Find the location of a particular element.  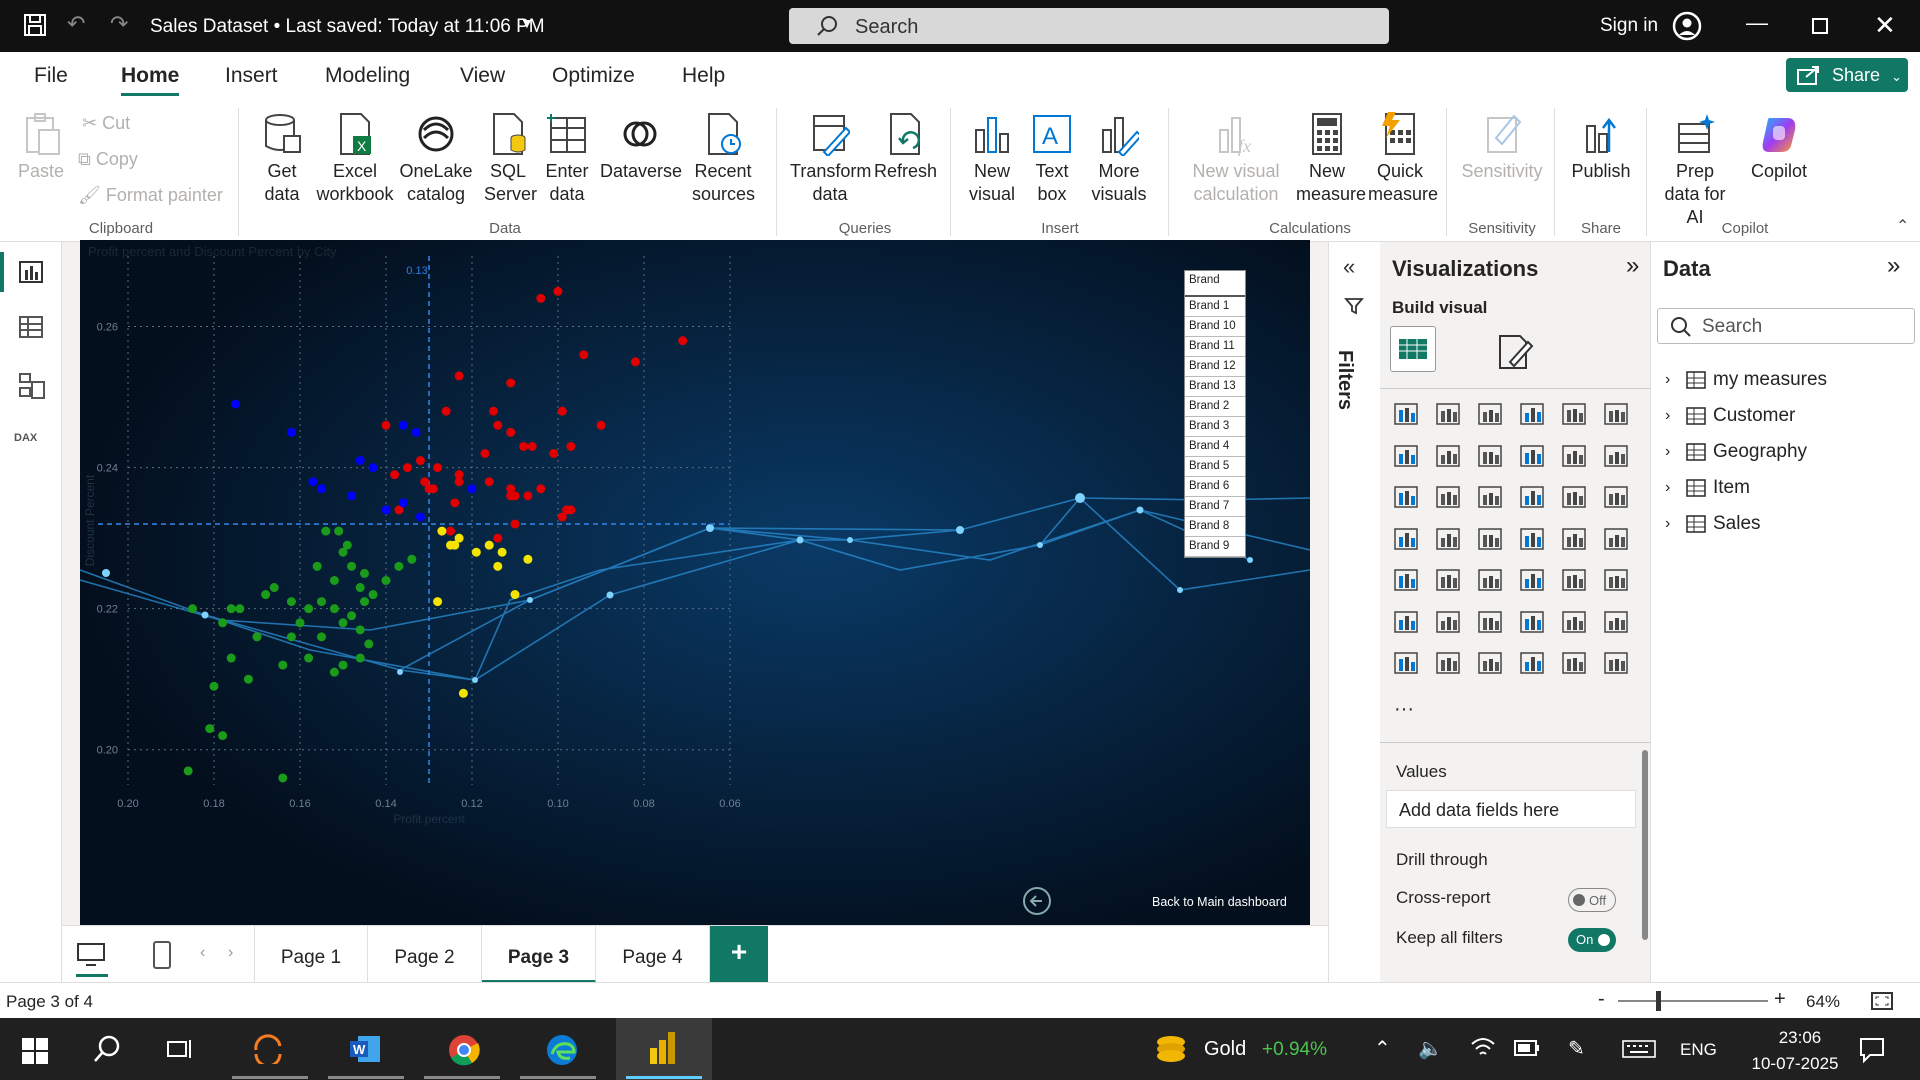

line-clustered-column-icon is located at coordinates (1616, 456).